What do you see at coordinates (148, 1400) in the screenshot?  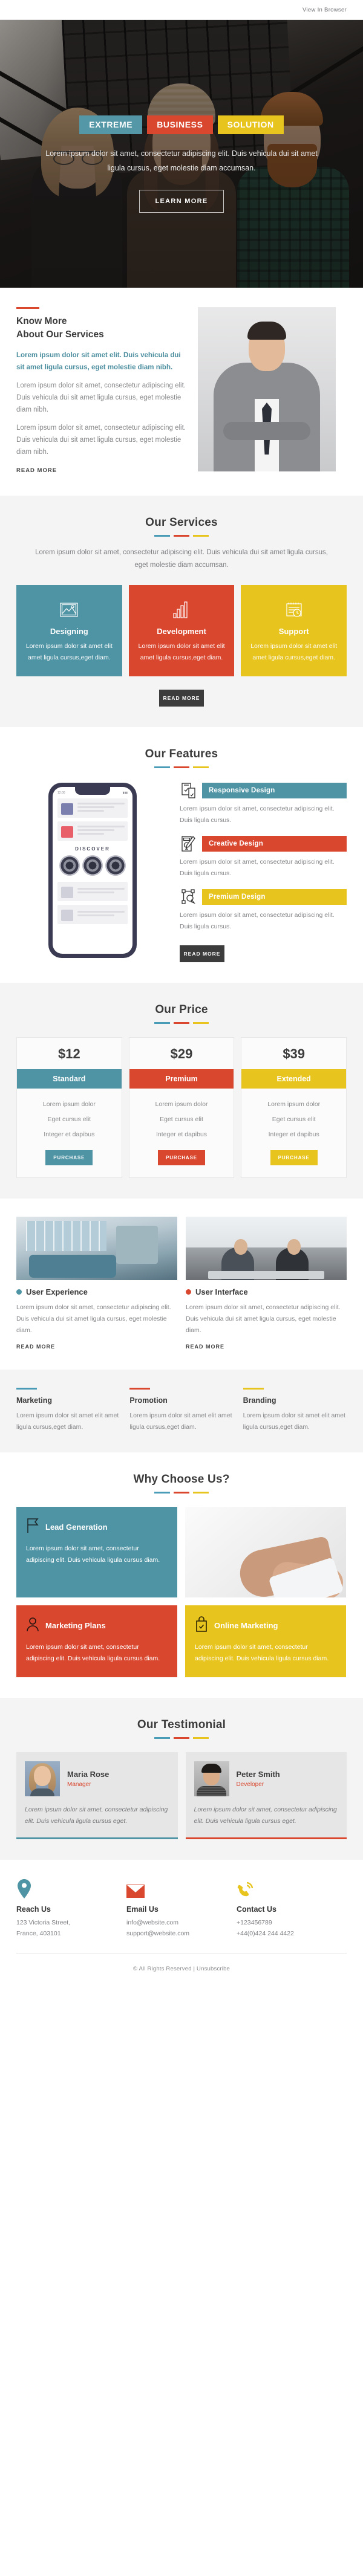 I see `mini-card-title: Promotion` at bounding box center [148, 1400].